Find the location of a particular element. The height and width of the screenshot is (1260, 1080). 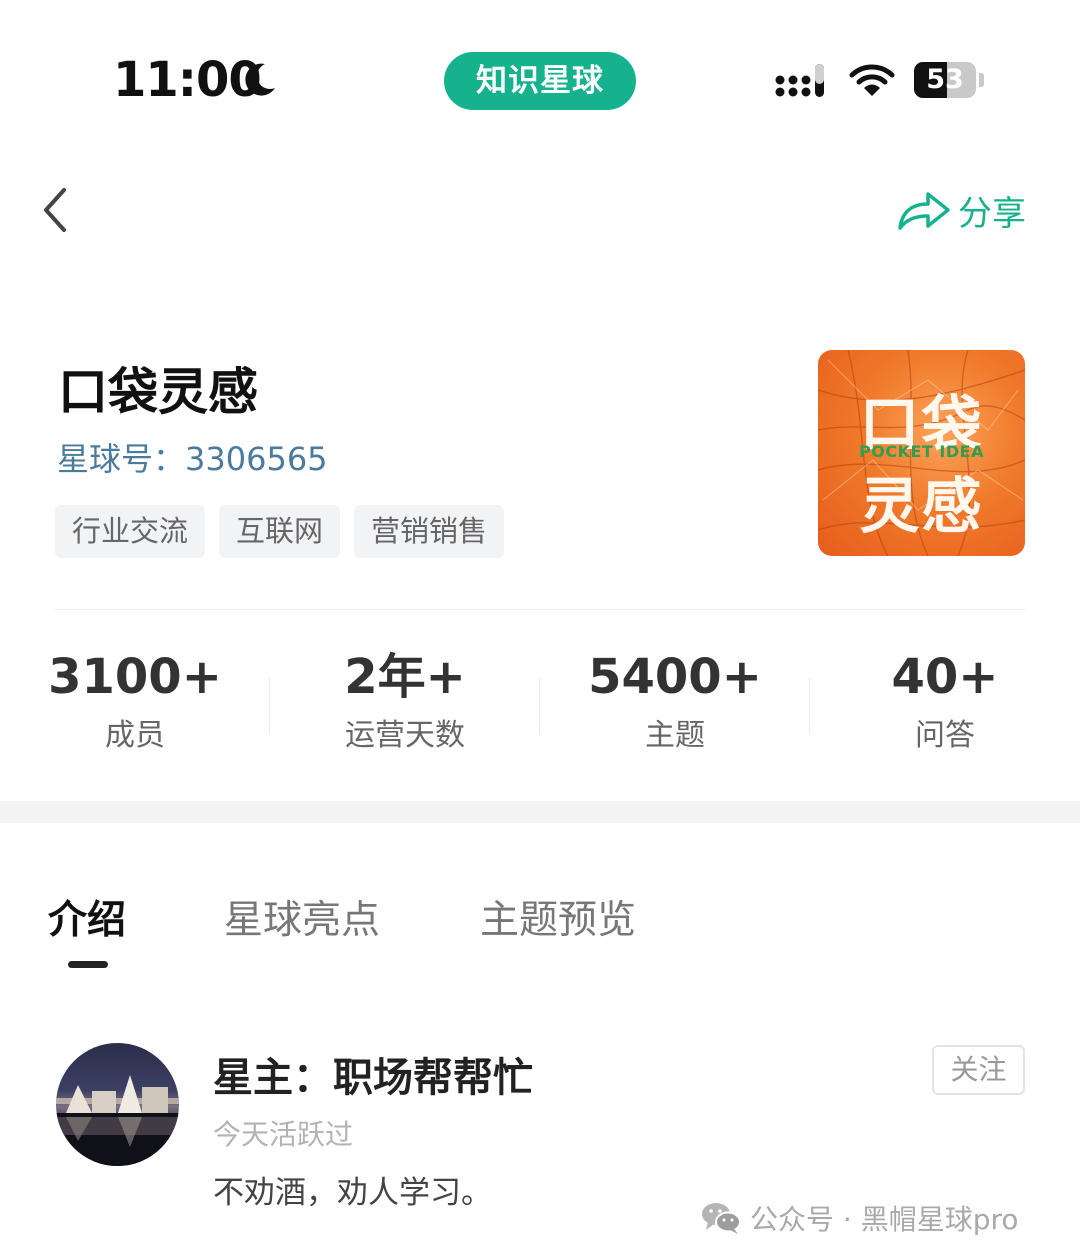

header-divider is located at coordinates (540, 609).